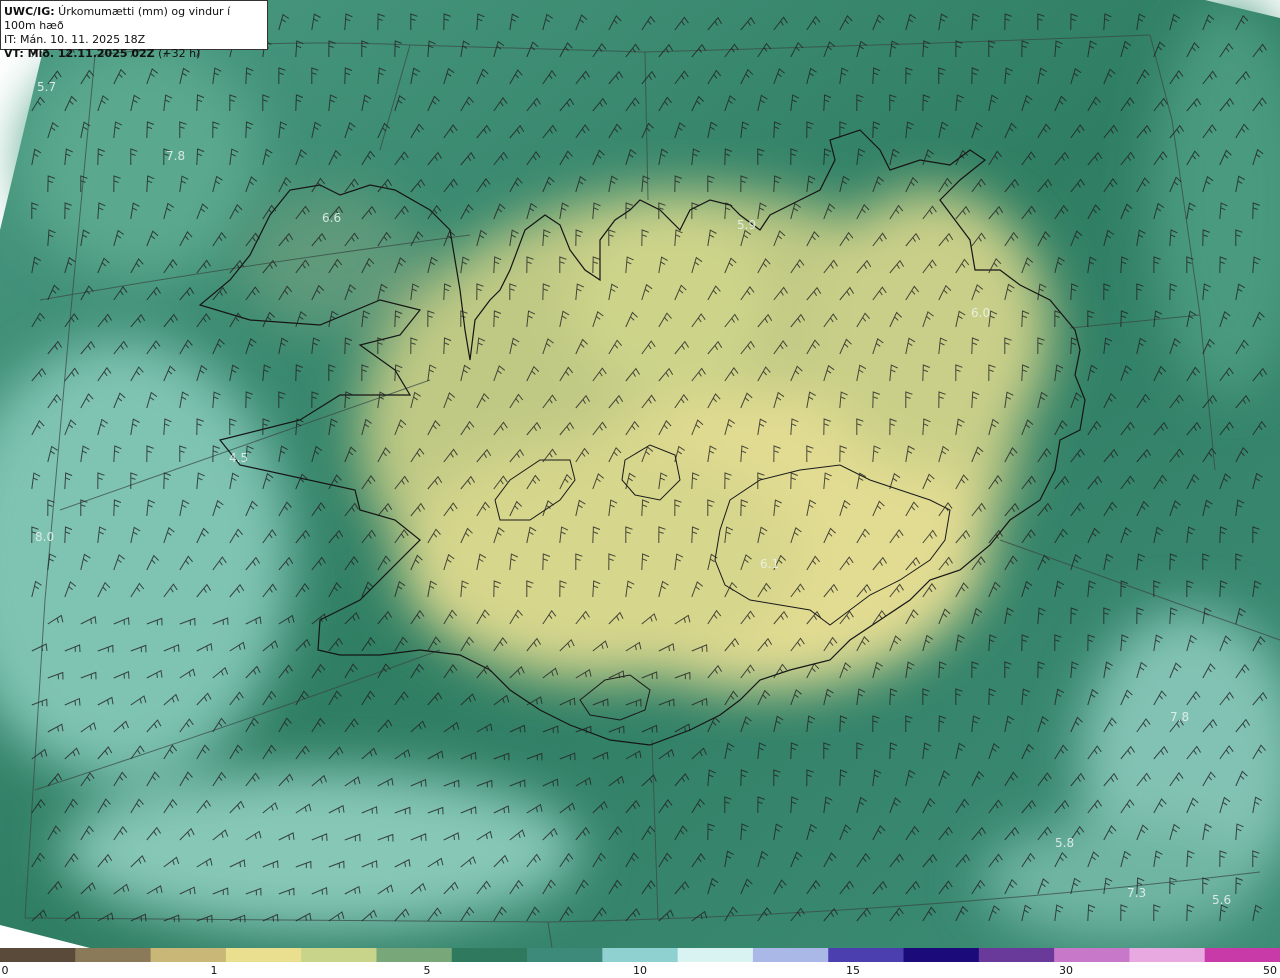 The width and height of the screenshot is (1280, 978). Describe the element at coordinates (75, 39) in the screenshot. I see `init-time: IT: Mán. 10. 11. 2025 18Z` at that location.